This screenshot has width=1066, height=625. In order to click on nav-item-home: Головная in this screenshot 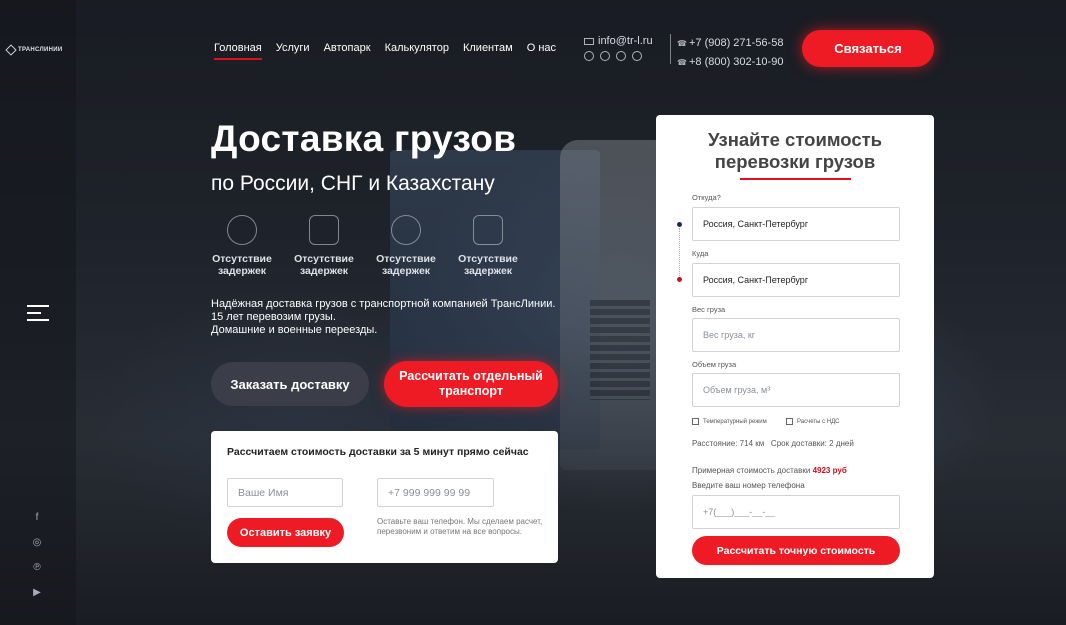, I will do `click(238, 51)`.